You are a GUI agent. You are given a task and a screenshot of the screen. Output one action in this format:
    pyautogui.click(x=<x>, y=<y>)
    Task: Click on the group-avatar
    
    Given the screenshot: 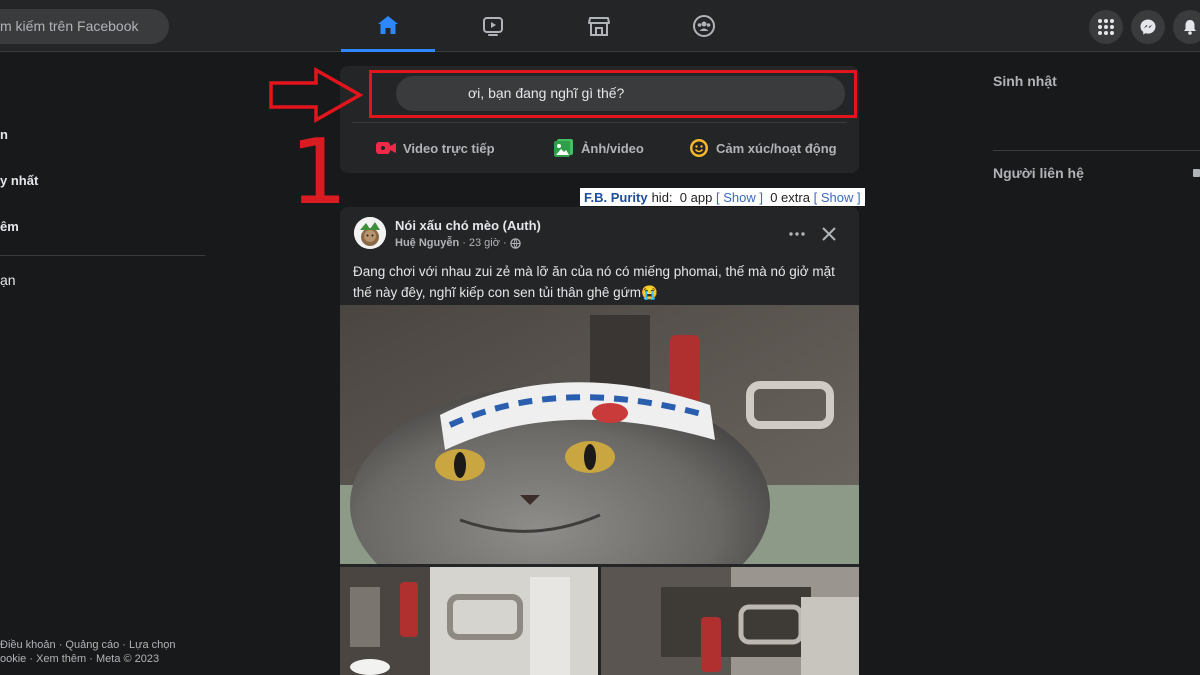 What is the action you would take?
    pyautogui.click(x=370, y=233)
    